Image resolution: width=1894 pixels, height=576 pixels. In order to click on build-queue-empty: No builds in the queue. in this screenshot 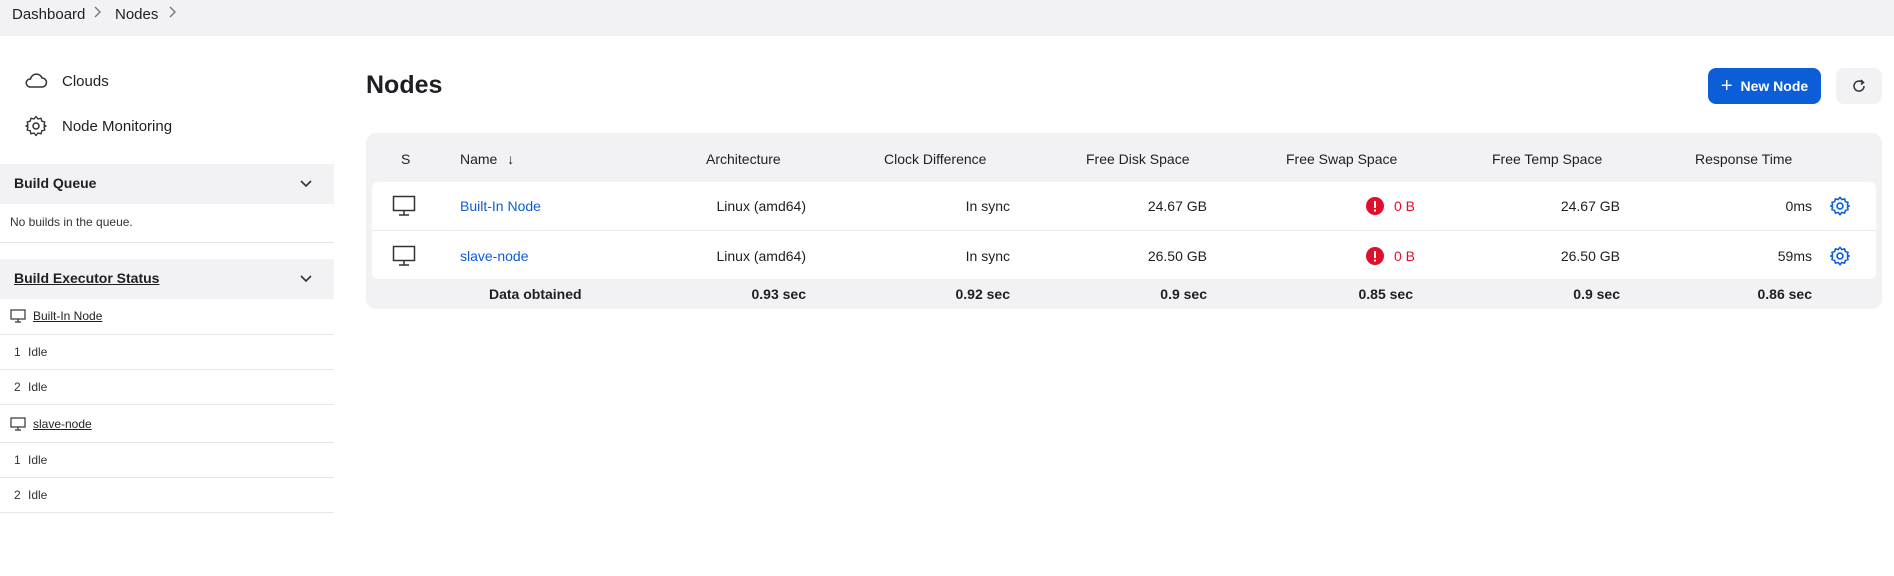, I will do `click(71, 222)`.